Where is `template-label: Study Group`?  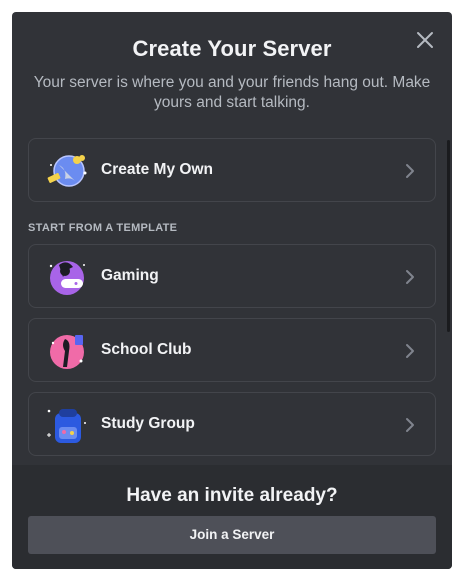 template-label: Study Group is located at coordinates (148, 423).